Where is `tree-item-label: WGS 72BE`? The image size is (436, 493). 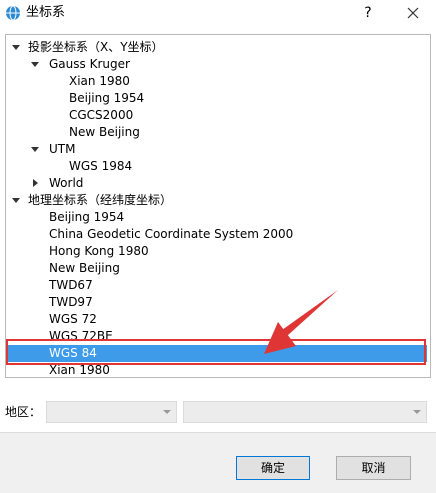
tree-item-label: WGS 72BE is located at coordinates (81, 336).